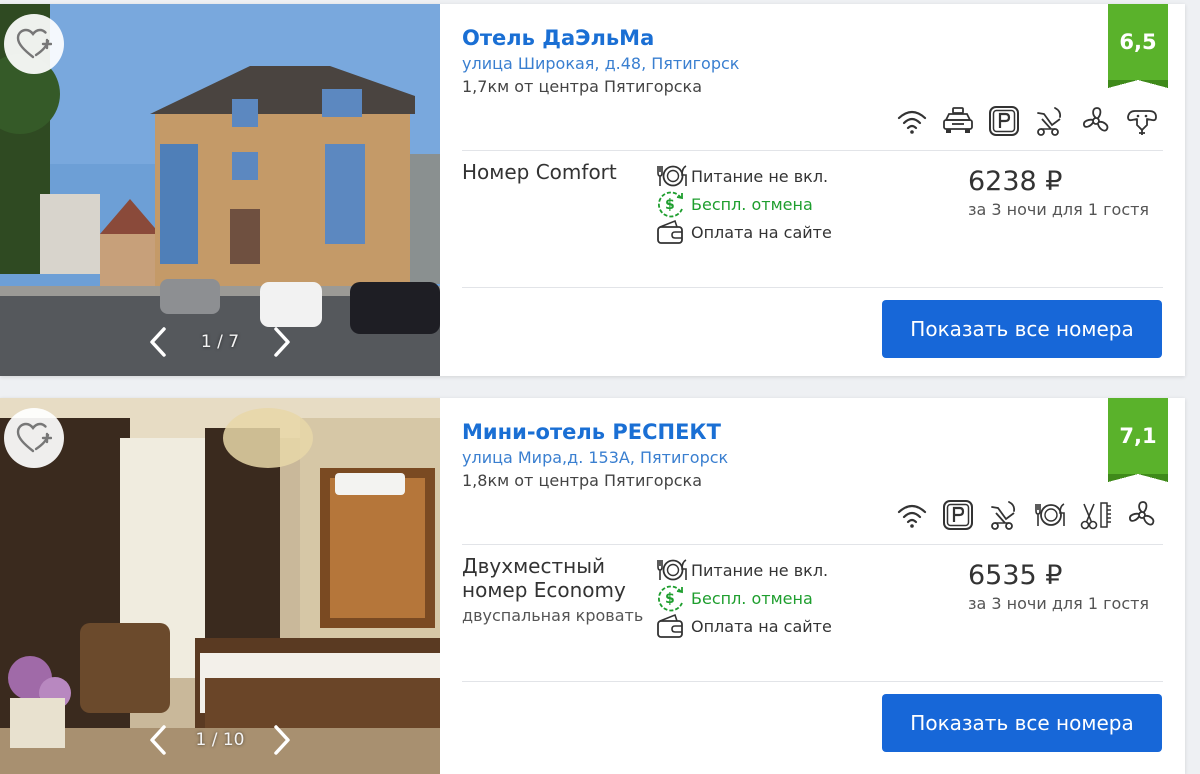  Describe the element at coordinates (1015, 575) in the screenshot. I see `price: 6535 ₽` at that location.